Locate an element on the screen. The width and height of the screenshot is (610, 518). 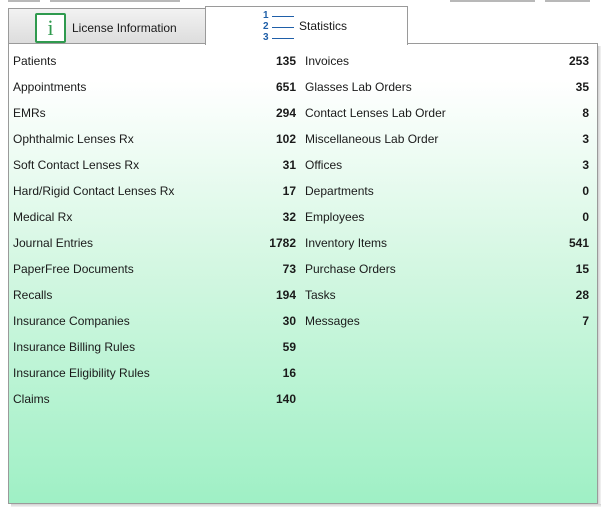
stat-value: 194 is located at coordinates (285, 295).